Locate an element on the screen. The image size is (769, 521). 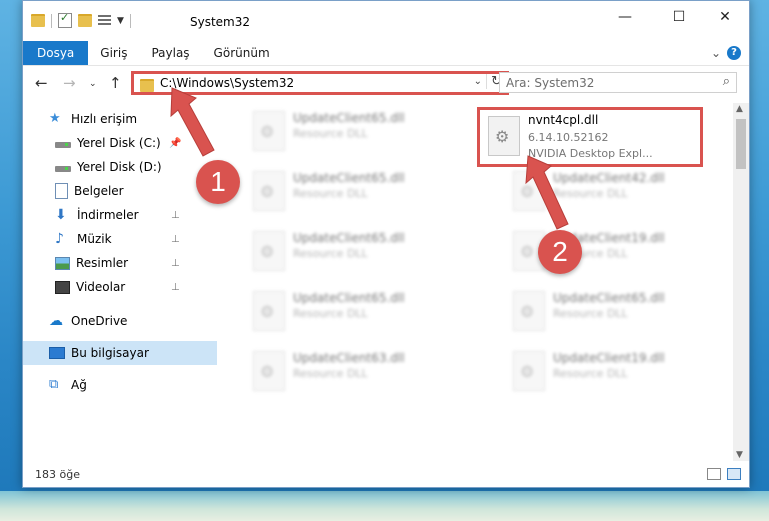
annotation-arrows is located at coordinates (369, 158).